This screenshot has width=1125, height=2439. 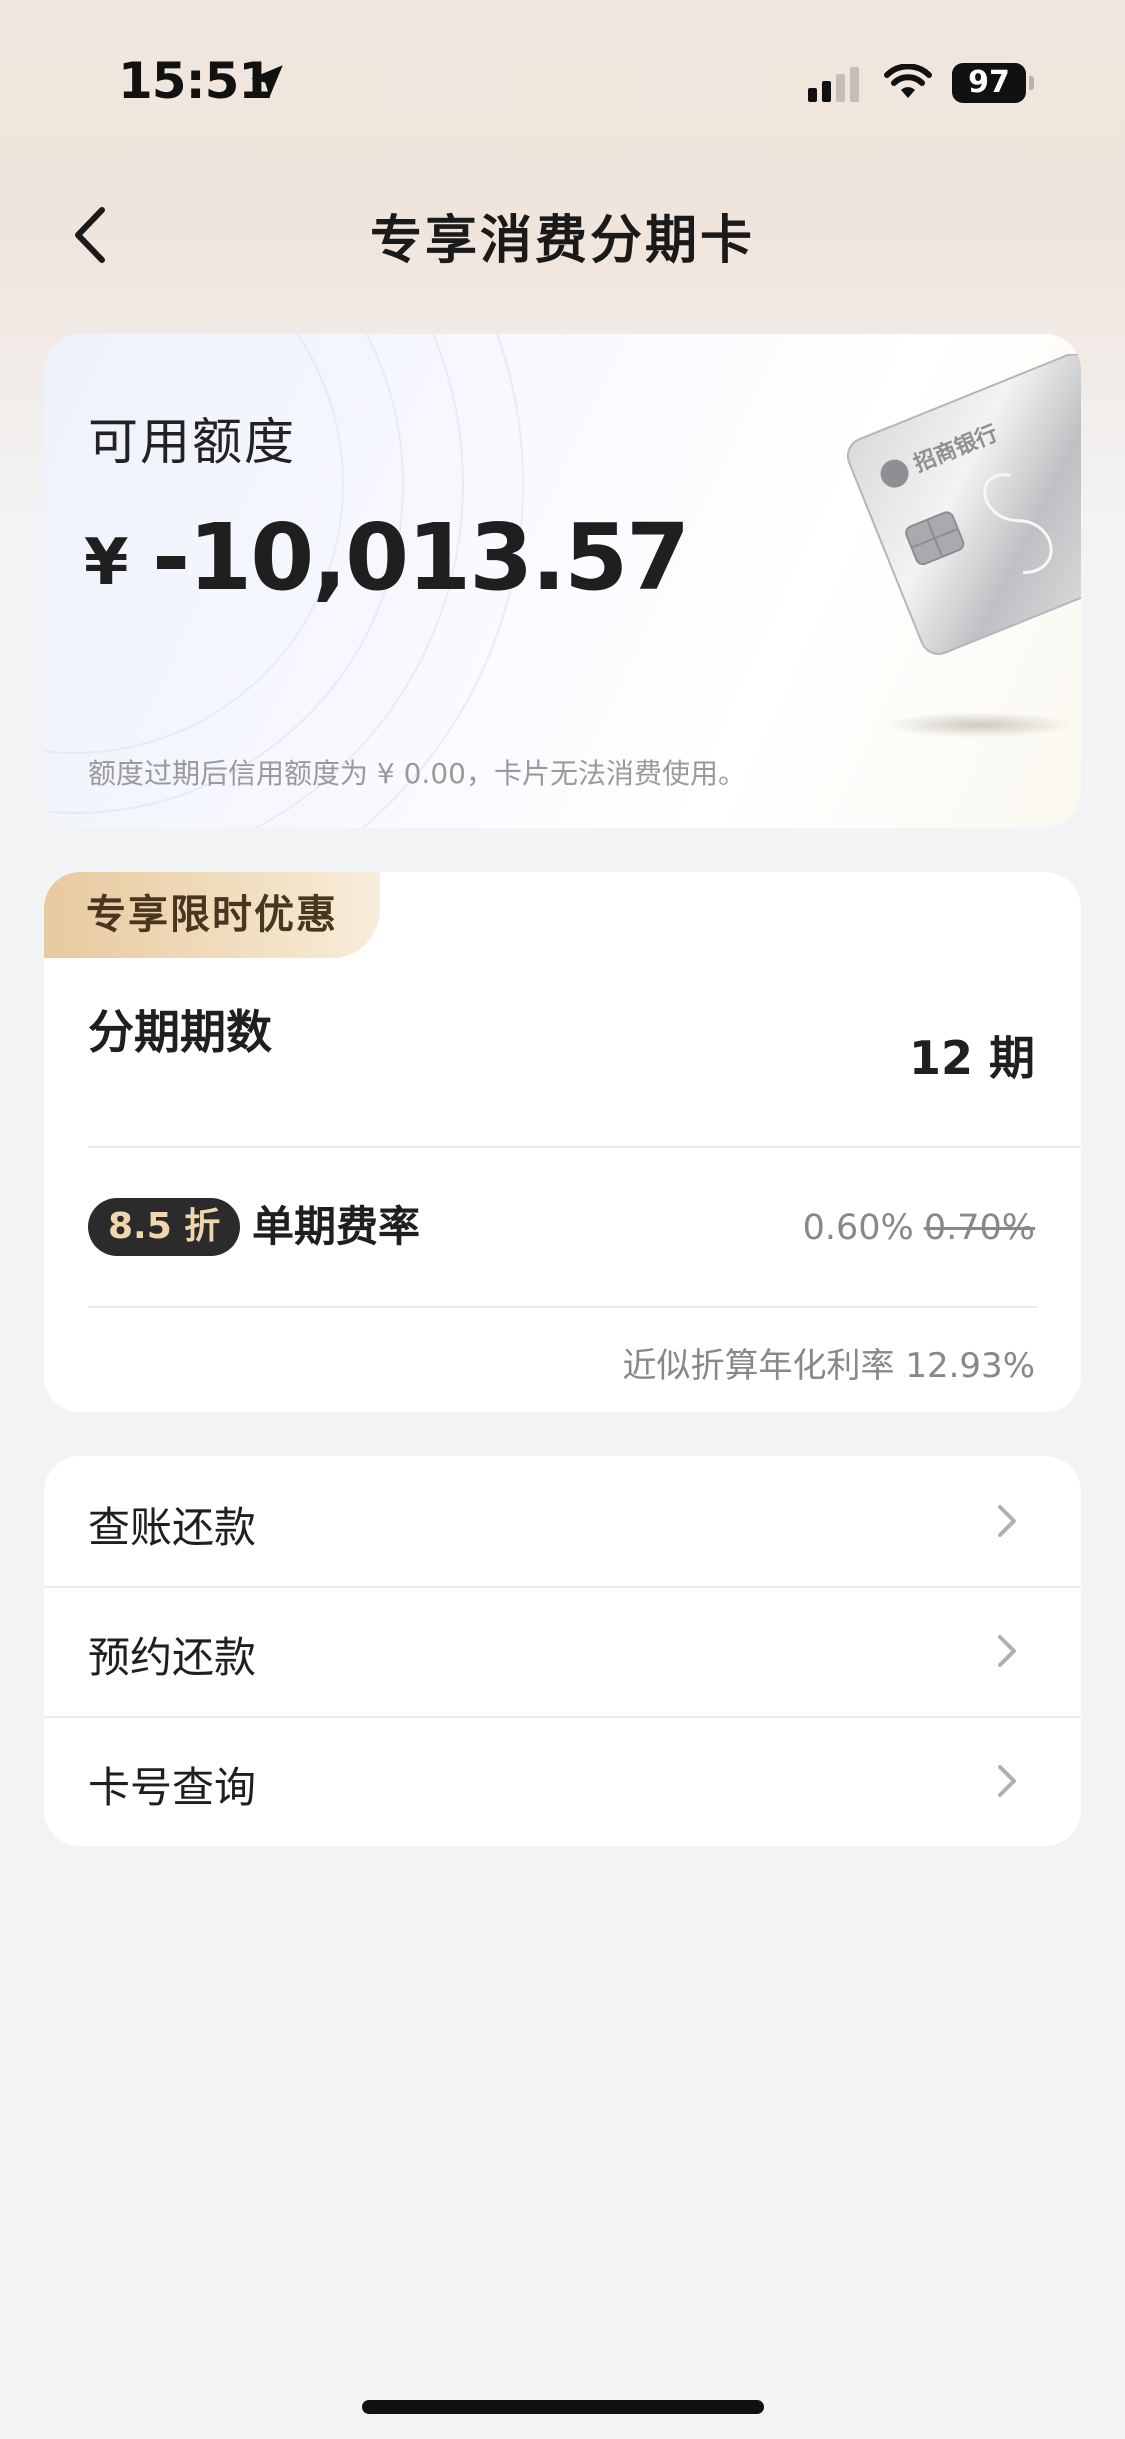 What do you see at coordinates (172, 1657) in the screenshot?
I see `menu-item-label: 预约还款` at bounding box center [172, 1657].